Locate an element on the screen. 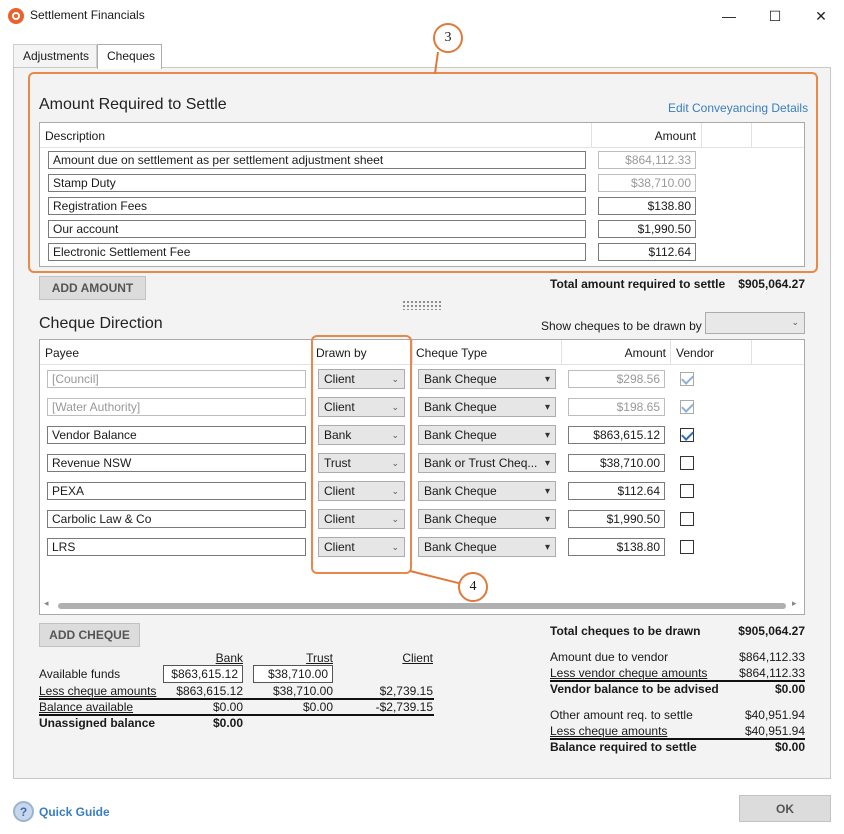 This screenshot has height=834, width=844. col-amount: Amount is located at coordinates (645, 353).